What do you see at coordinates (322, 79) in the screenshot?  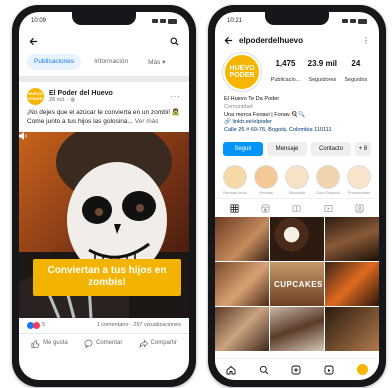 I see `stat-label: Seguidores` at bounding box center [322, 79].